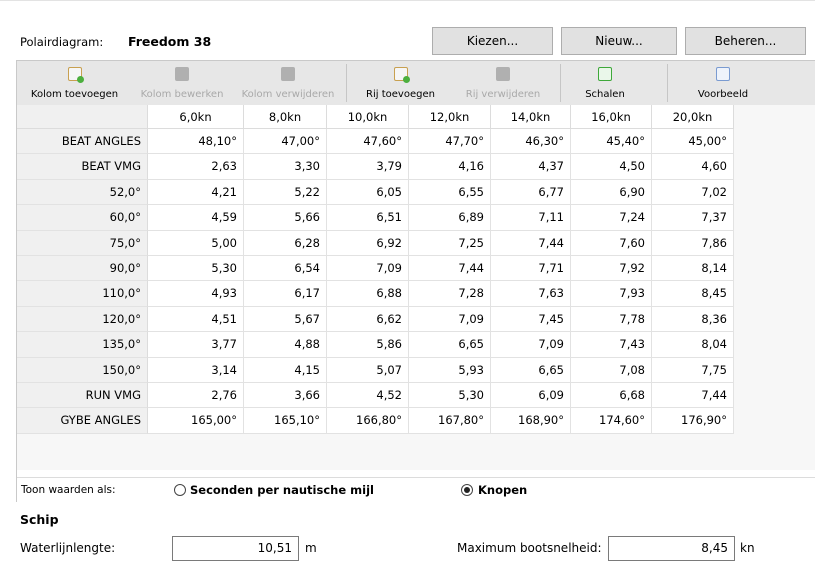  I want to click on table-cell: 7,02, so click(693, 192).